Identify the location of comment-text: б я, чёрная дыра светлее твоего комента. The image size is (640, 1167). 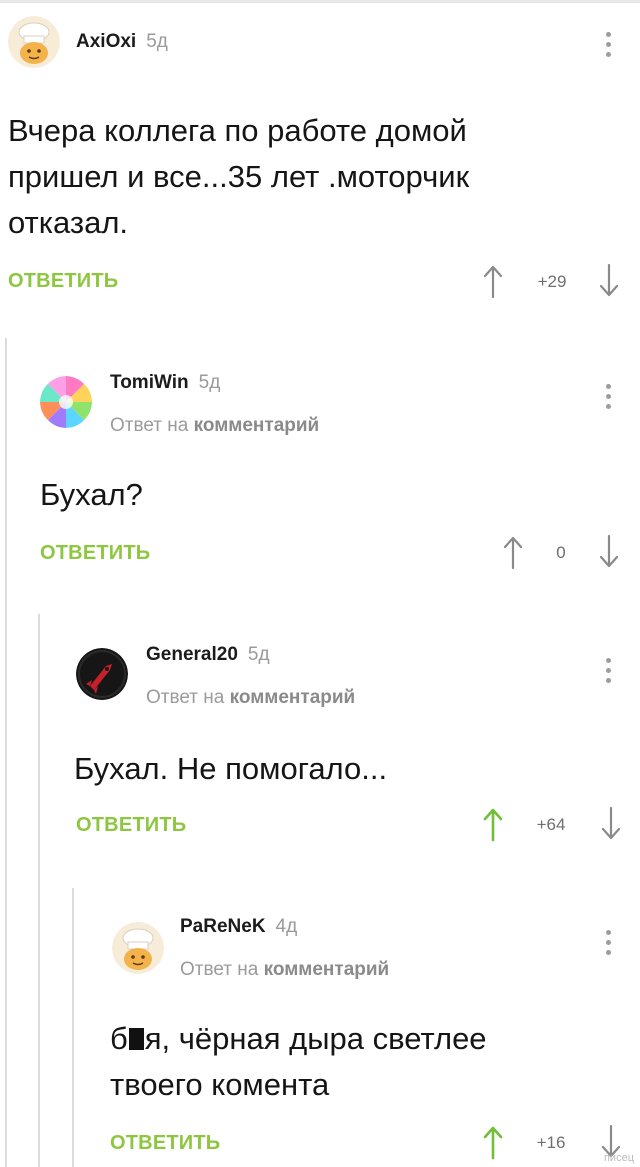
(360, 1062).